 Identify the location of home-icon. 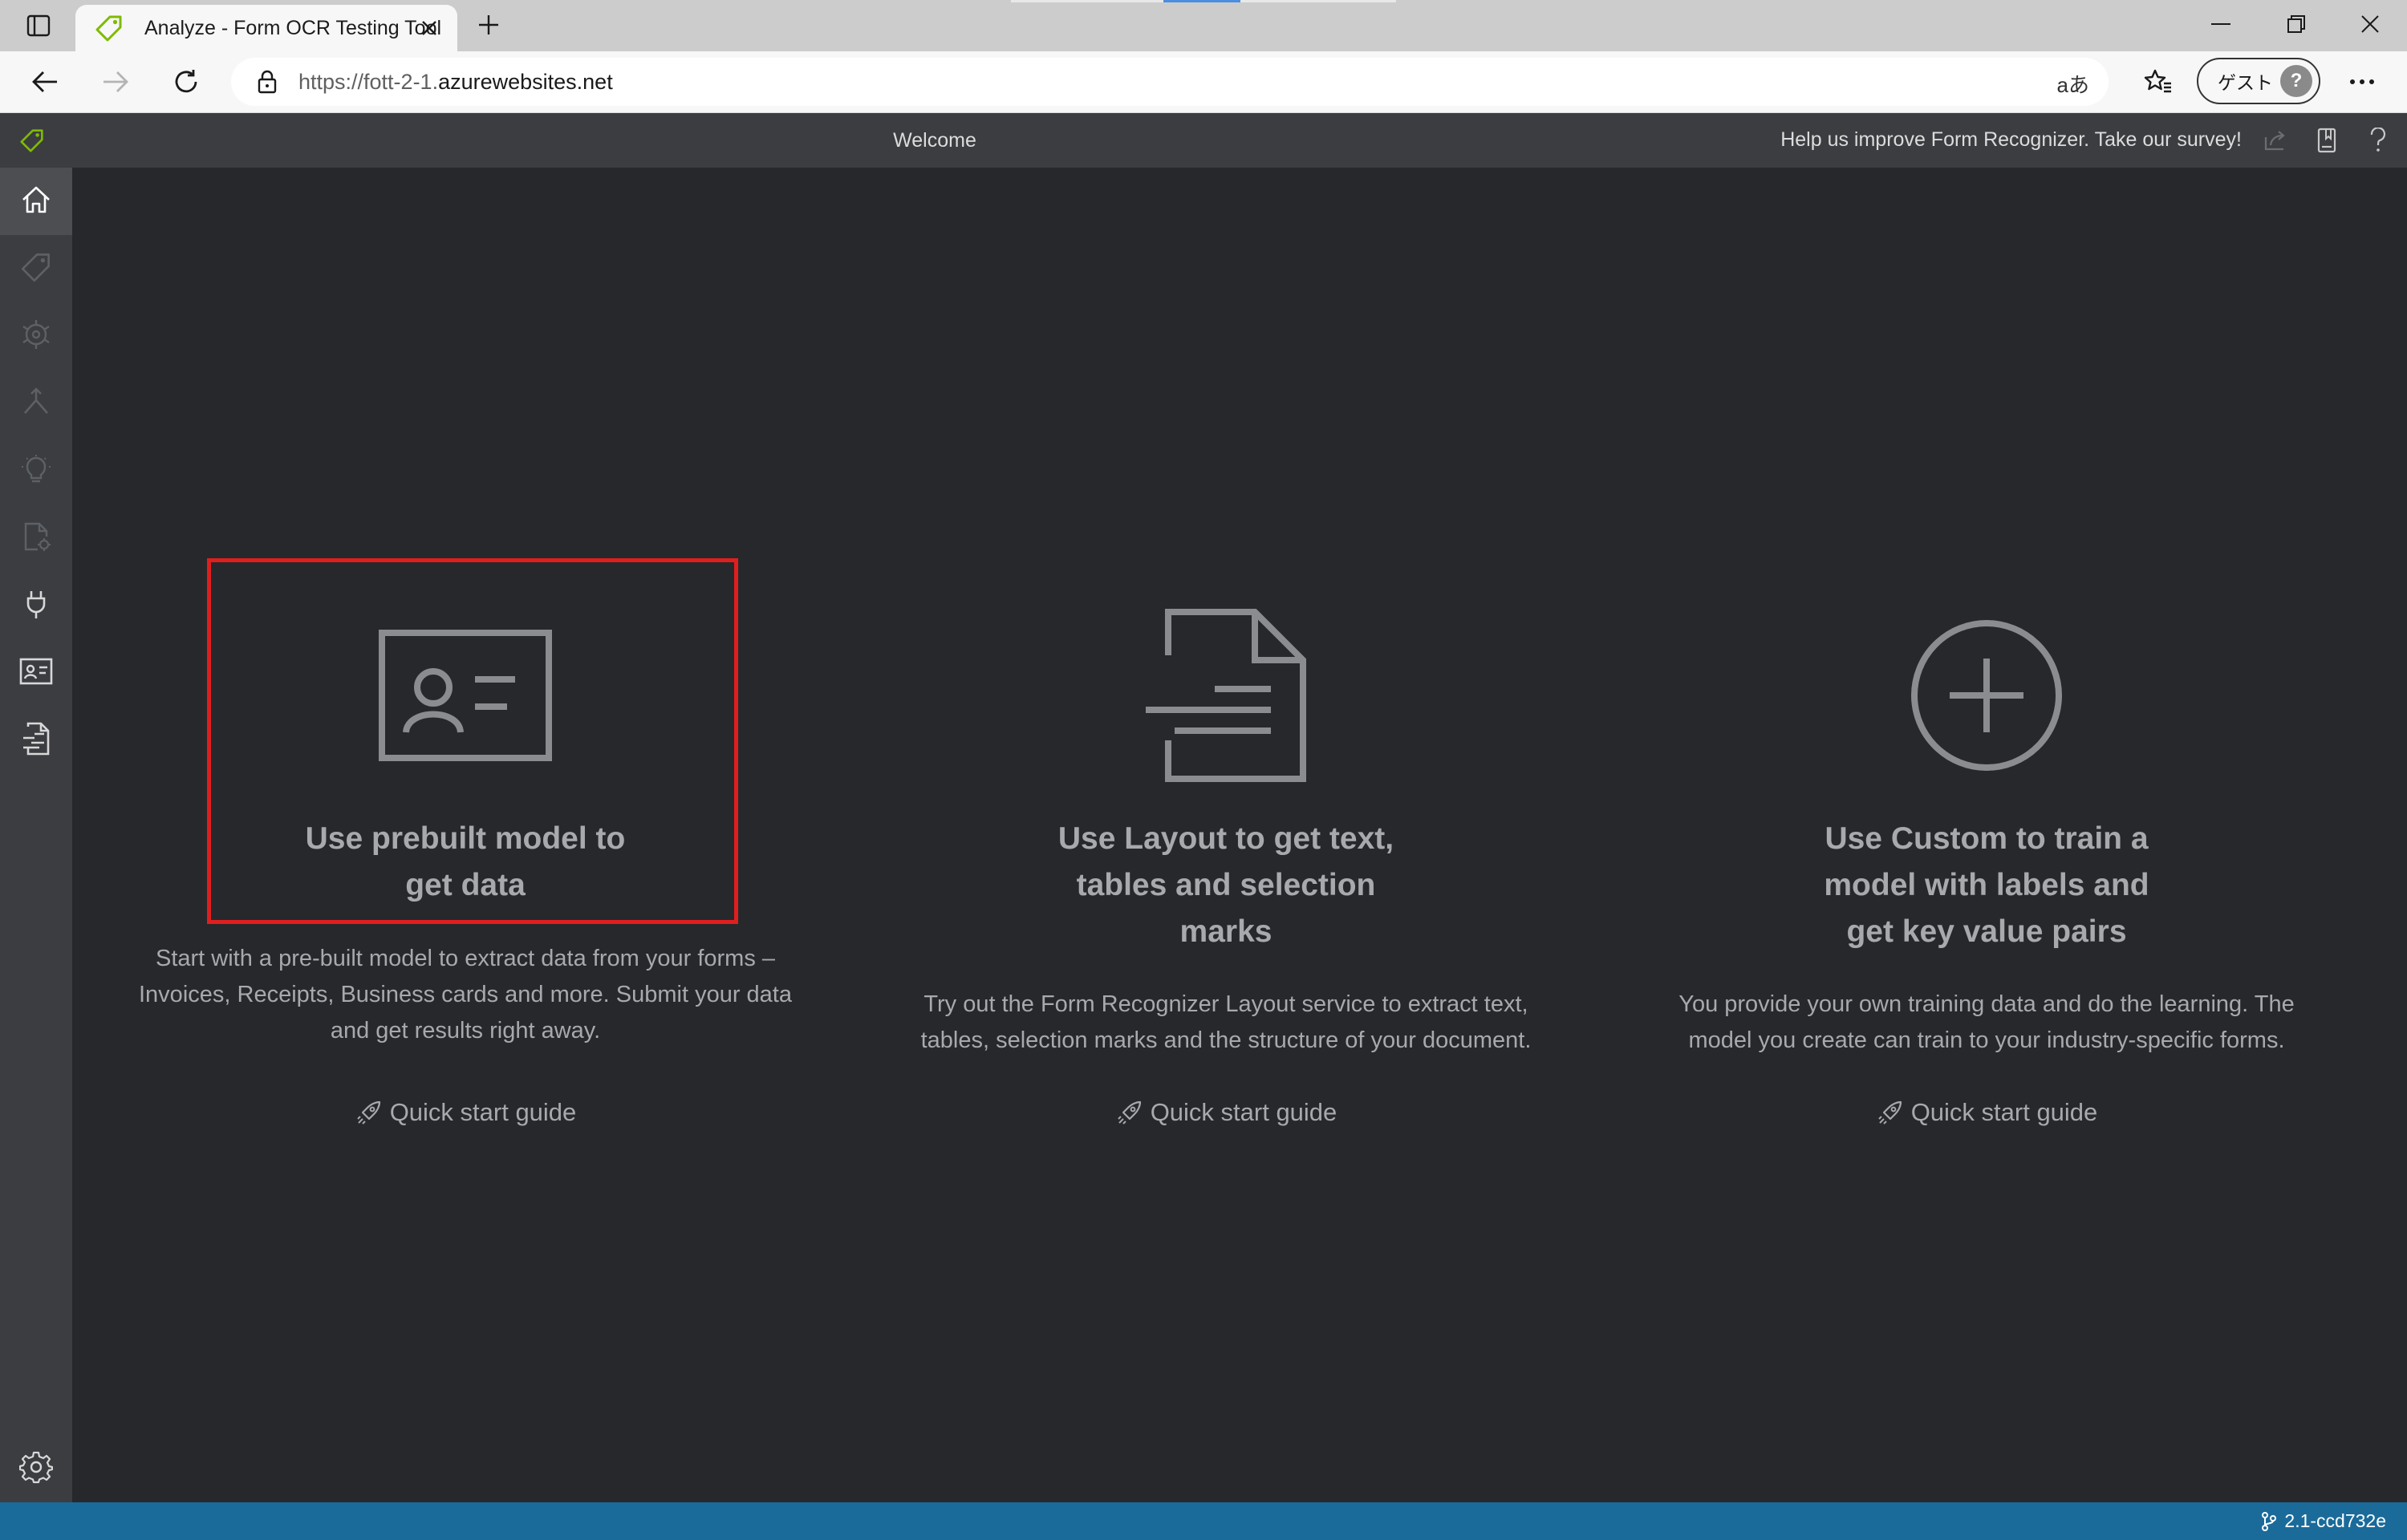
(36, 202).